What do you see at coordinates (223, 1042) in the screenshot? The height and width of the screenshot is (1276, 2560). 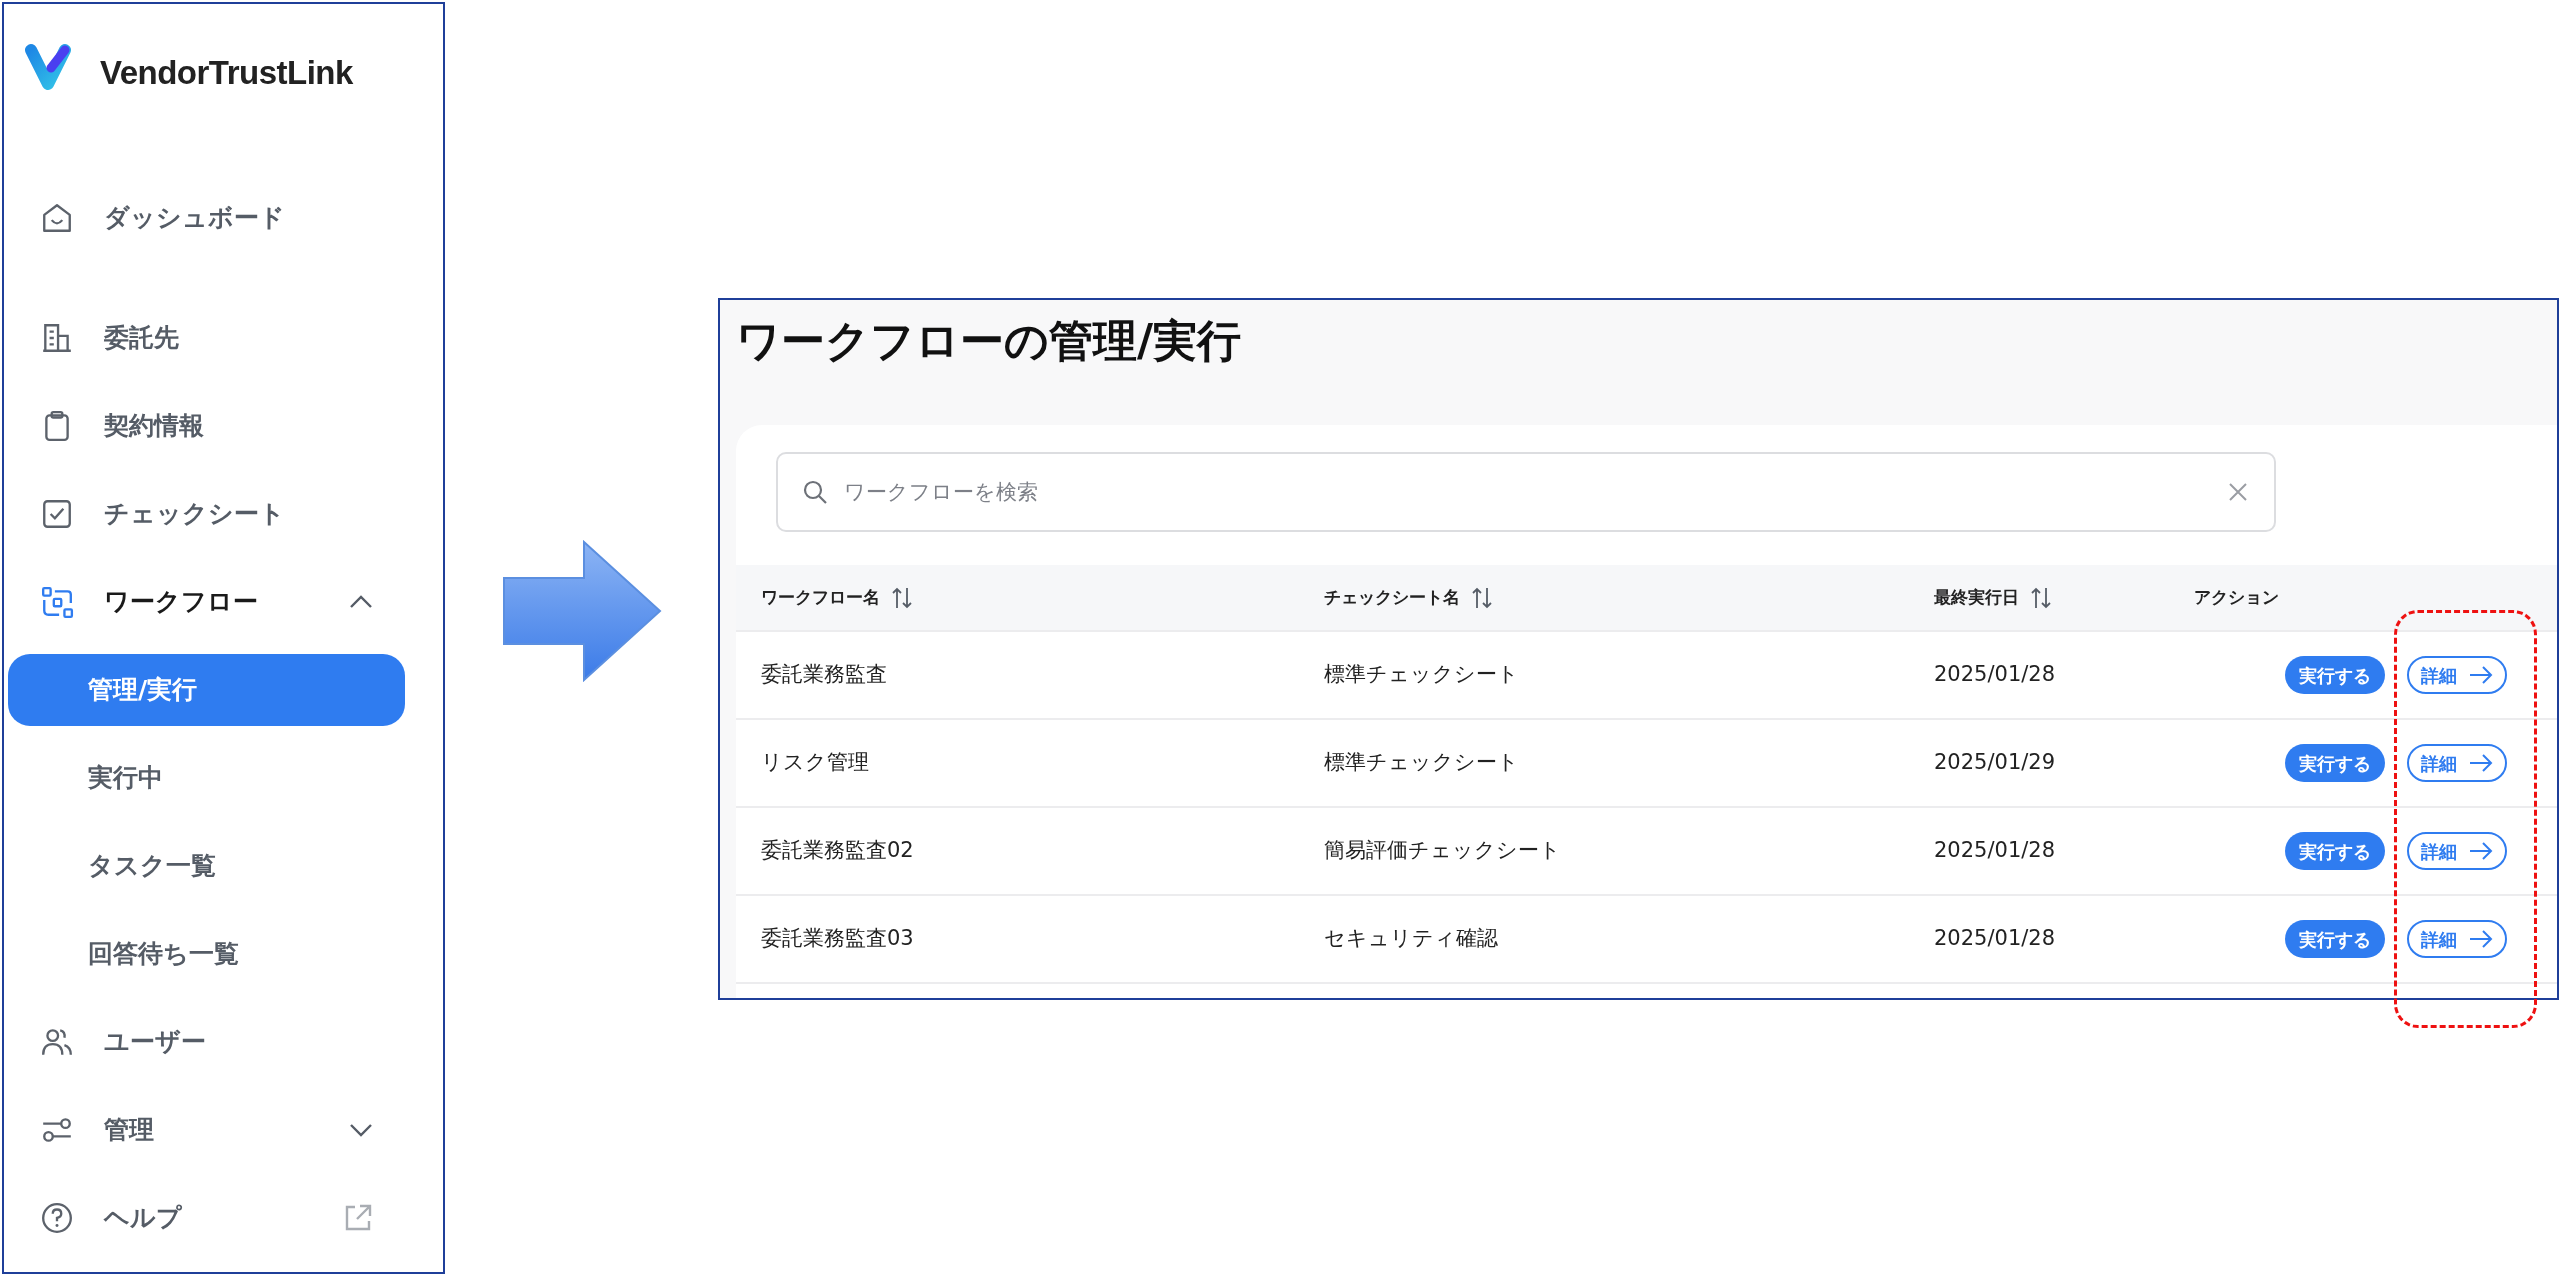 I see `sidebar-item: ユーザー` at bounding box center [223, 1042].